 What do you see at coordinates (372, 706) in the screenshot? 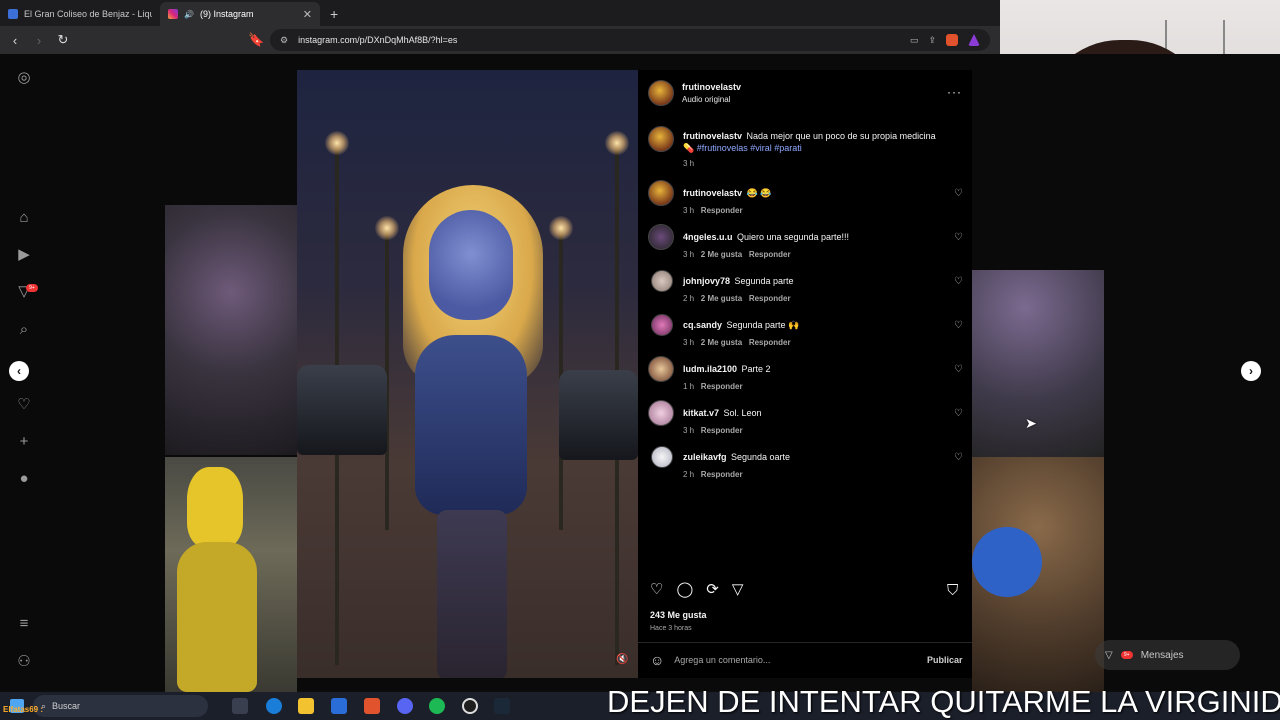
I see `brave-icon` at bounding box center [372, 706].